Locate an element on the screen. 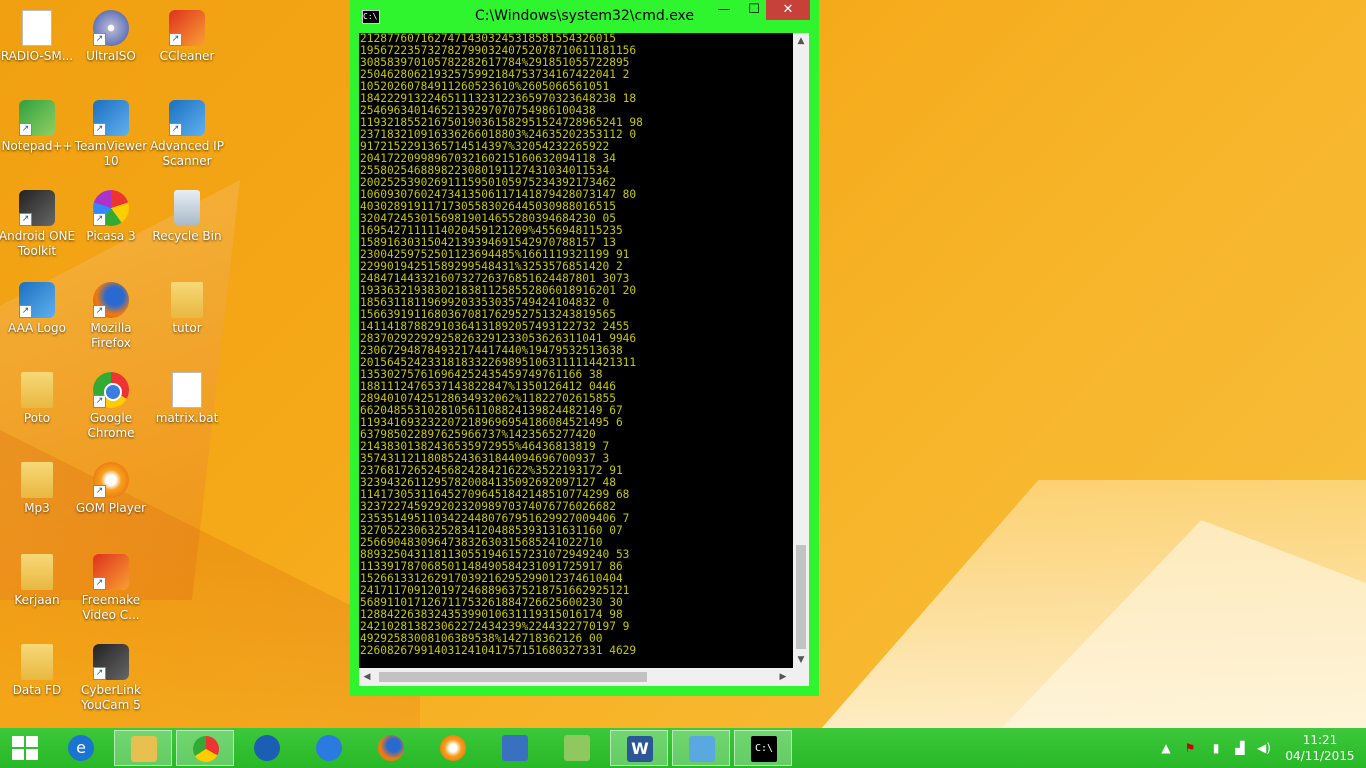 This screenshot has width=1366, height=768. desktop-icon-teamviewer: ↗ TeamViewer 10 is located at coordinates (111, 134).